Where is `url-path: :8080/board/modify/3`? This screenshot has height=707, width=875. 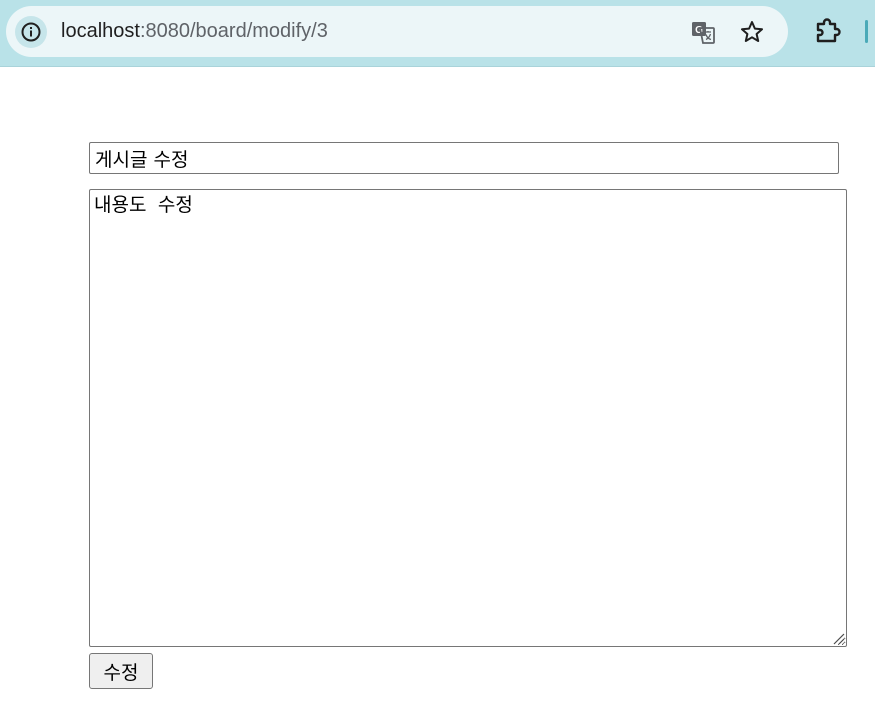 url-path: :8080/board/modify/3 is located at coordinates (233, 31).